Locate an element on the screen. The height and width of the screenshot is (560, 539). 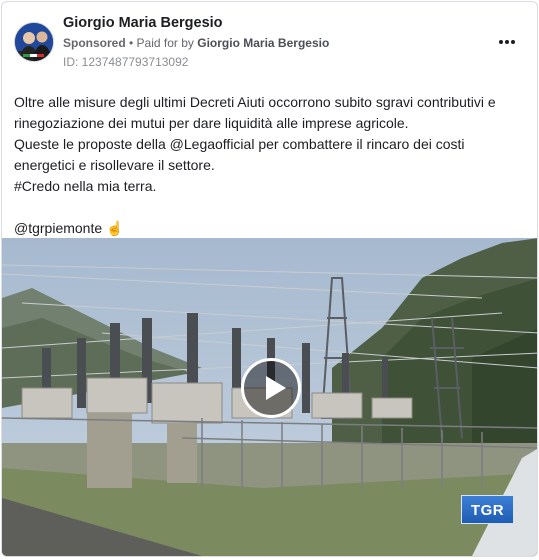
avatar is located at coordinates (34, 42).